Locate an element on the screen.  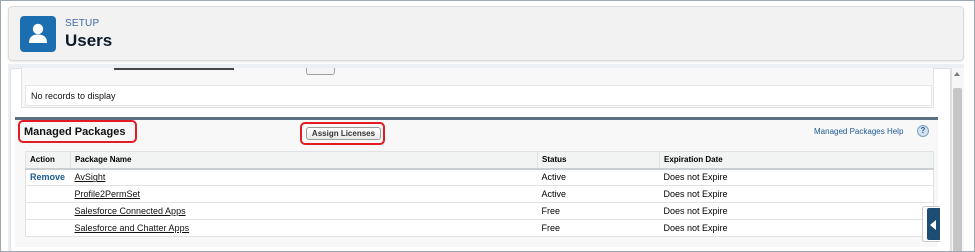
remove-link: Remove is located at coordinates (47, 177).